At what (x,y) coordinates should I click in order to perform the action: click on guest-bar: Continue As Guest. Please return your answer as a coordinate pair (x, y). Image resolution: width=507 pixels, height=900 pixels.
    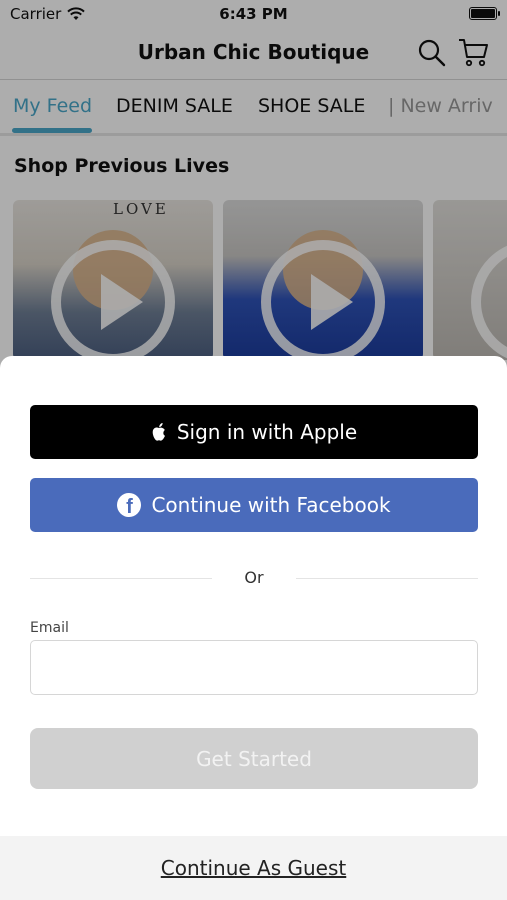
    Looking at the image, I should click on (253, 868).